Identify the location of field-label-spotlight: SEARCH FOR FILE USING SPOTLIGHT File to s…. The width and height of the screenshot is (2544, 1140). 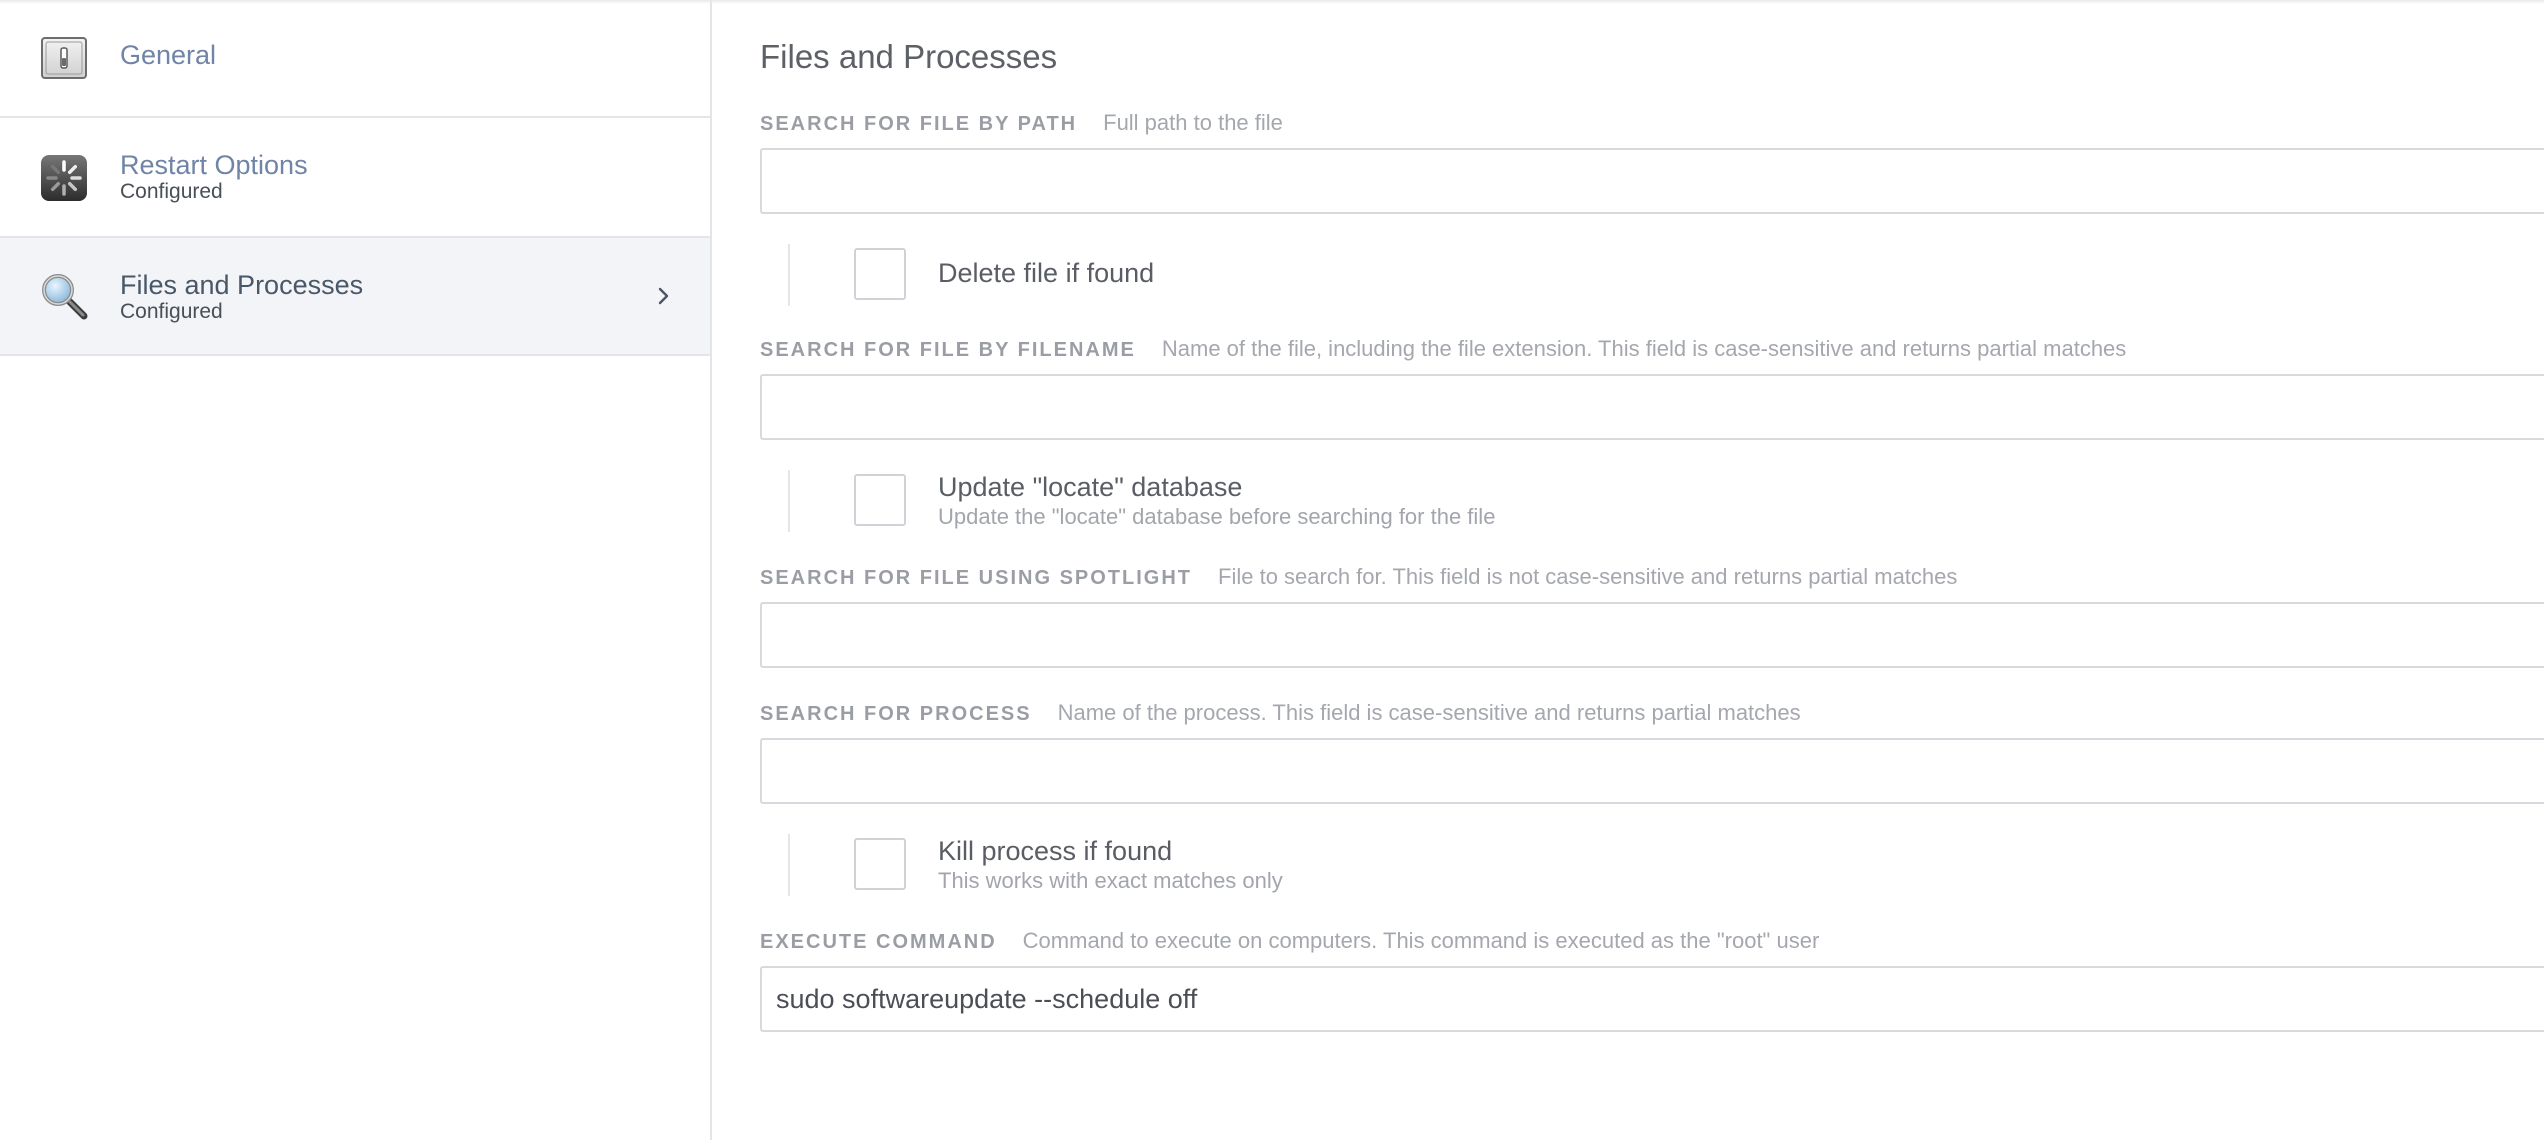
(1358, 577).